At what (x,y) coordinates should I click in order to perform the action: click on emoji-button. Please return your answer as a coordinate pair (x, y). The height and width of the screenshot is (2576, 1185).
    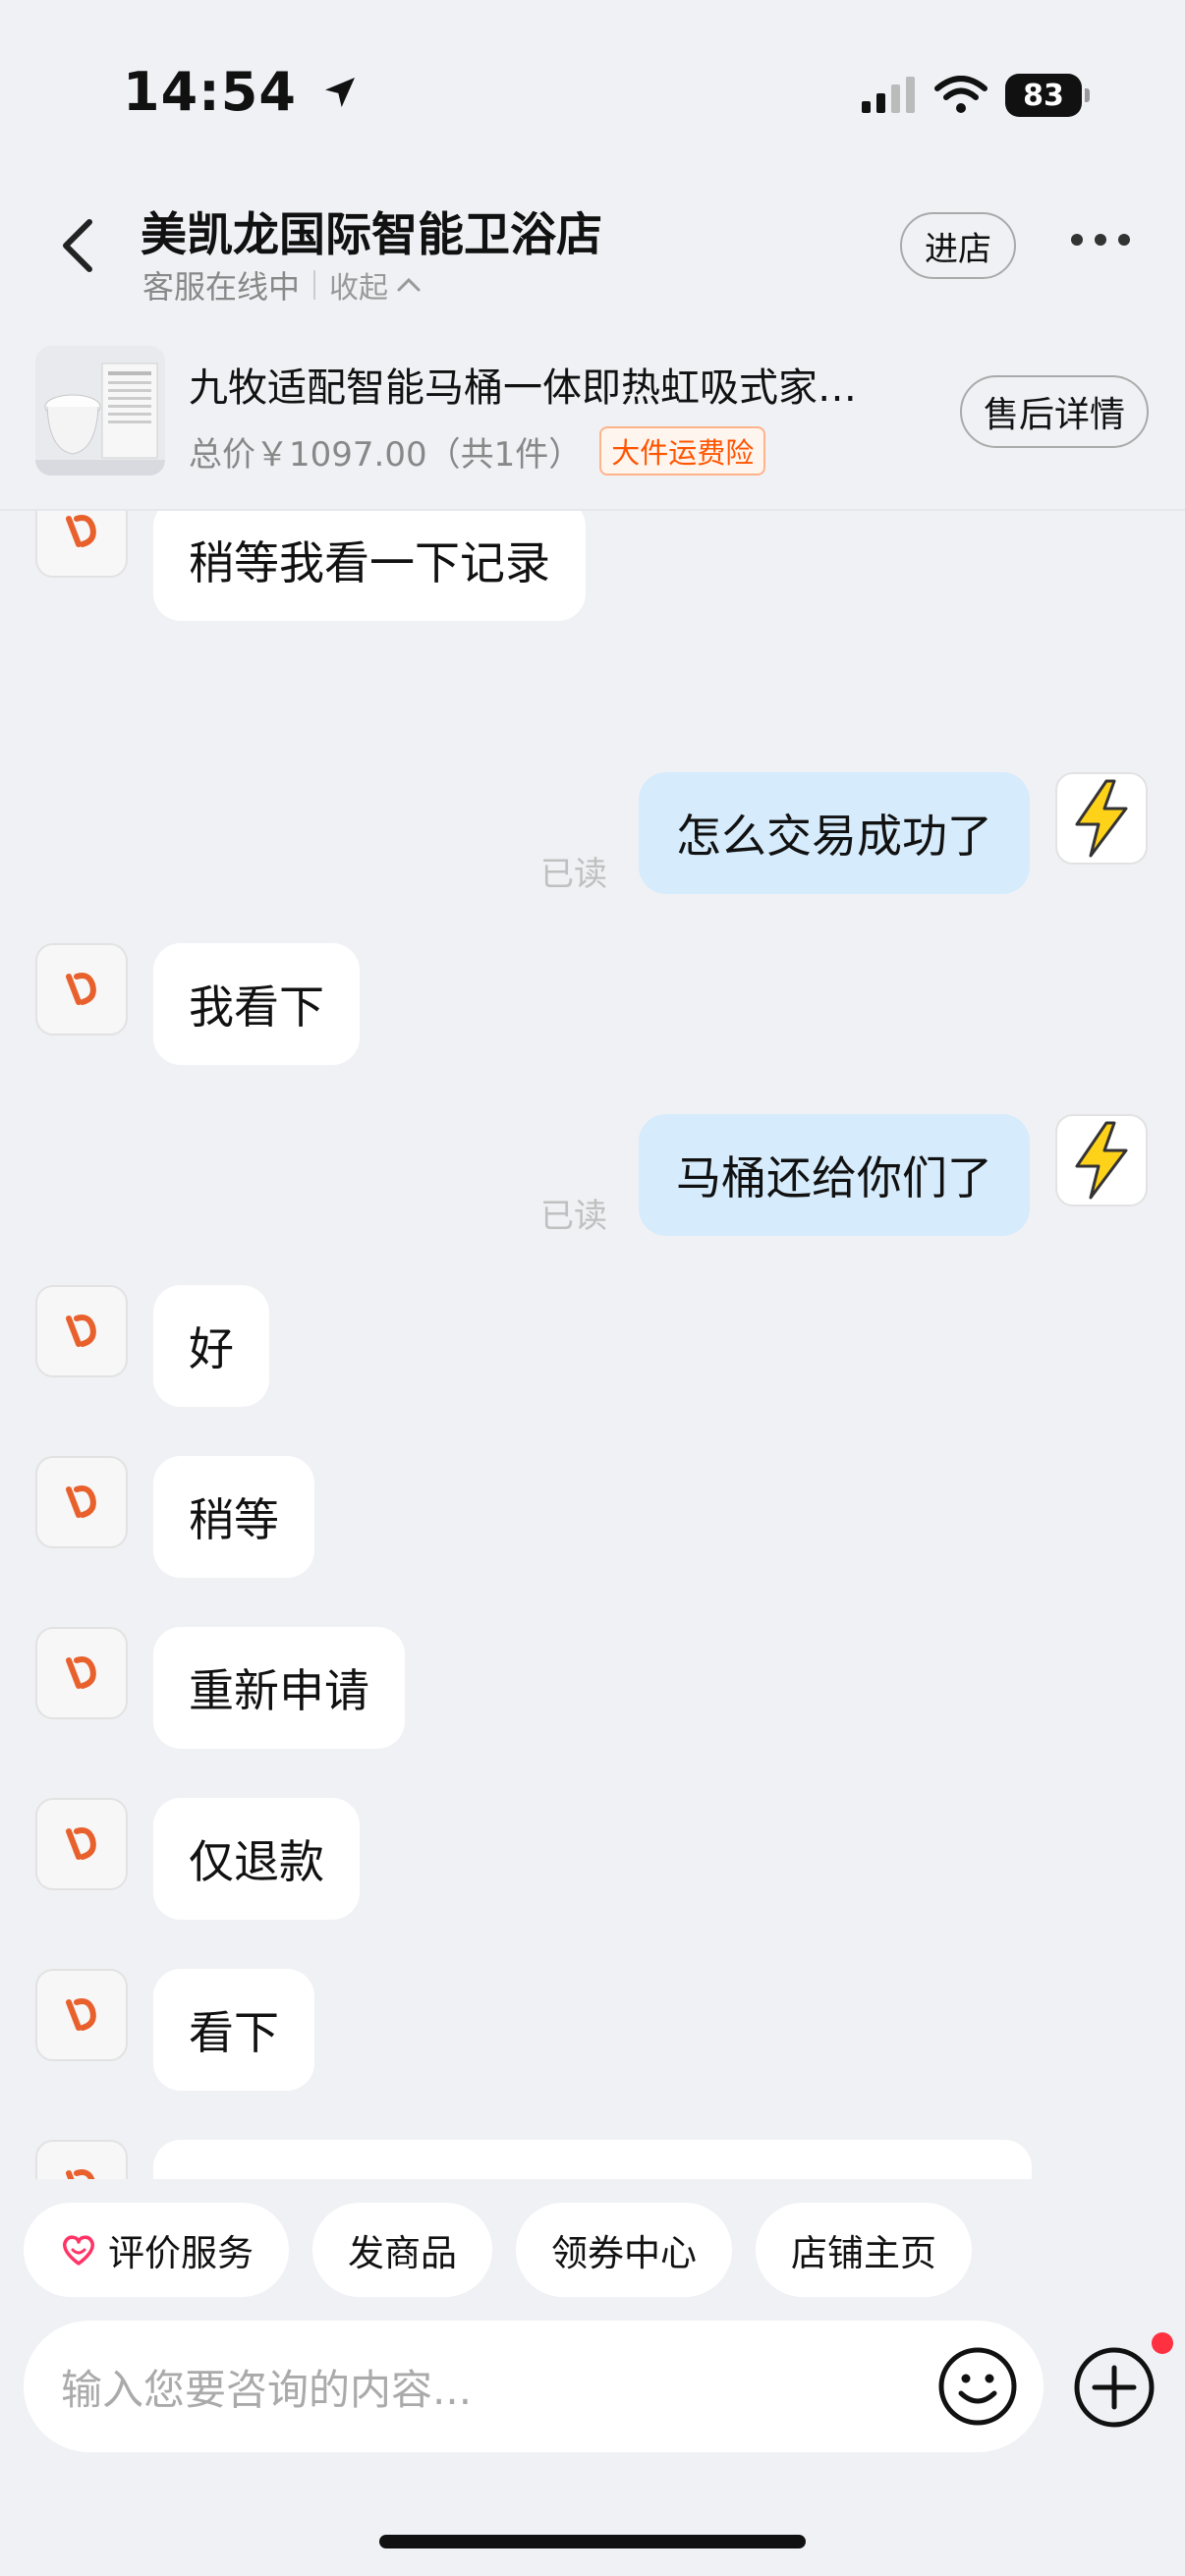
    Looking at the image, I should click on (978, 2386).